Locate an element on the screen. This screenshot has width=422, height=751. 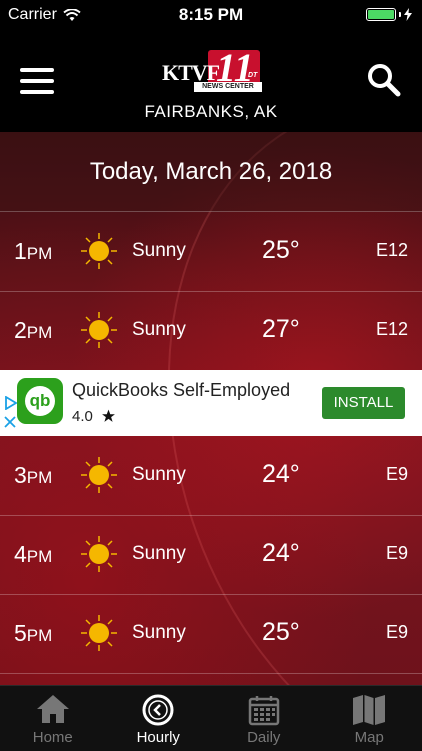
hourly-row: 3PM Sunny 24° E9 is located at coordinates (211, 476).